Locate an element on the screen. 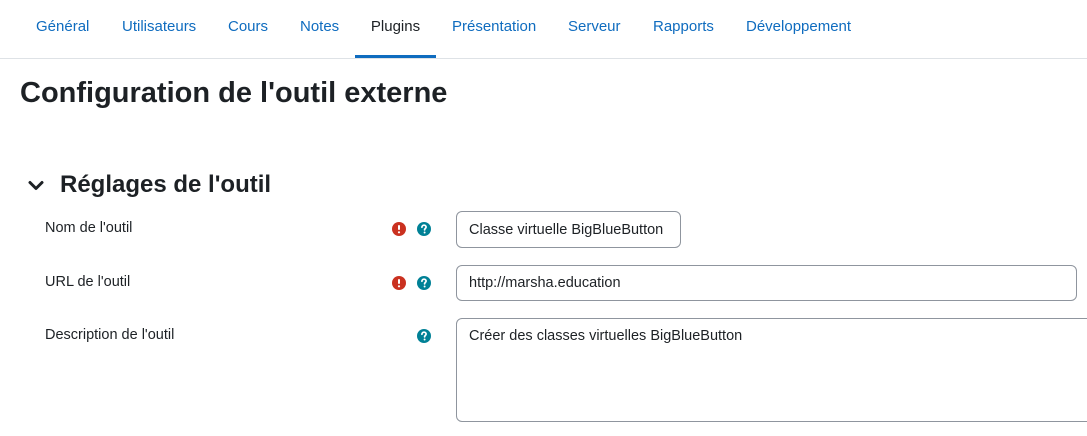 The width and height of the screenshot is (1087, 436). tool-description-label: Description de l'outil is located at coordinates (110, 335).